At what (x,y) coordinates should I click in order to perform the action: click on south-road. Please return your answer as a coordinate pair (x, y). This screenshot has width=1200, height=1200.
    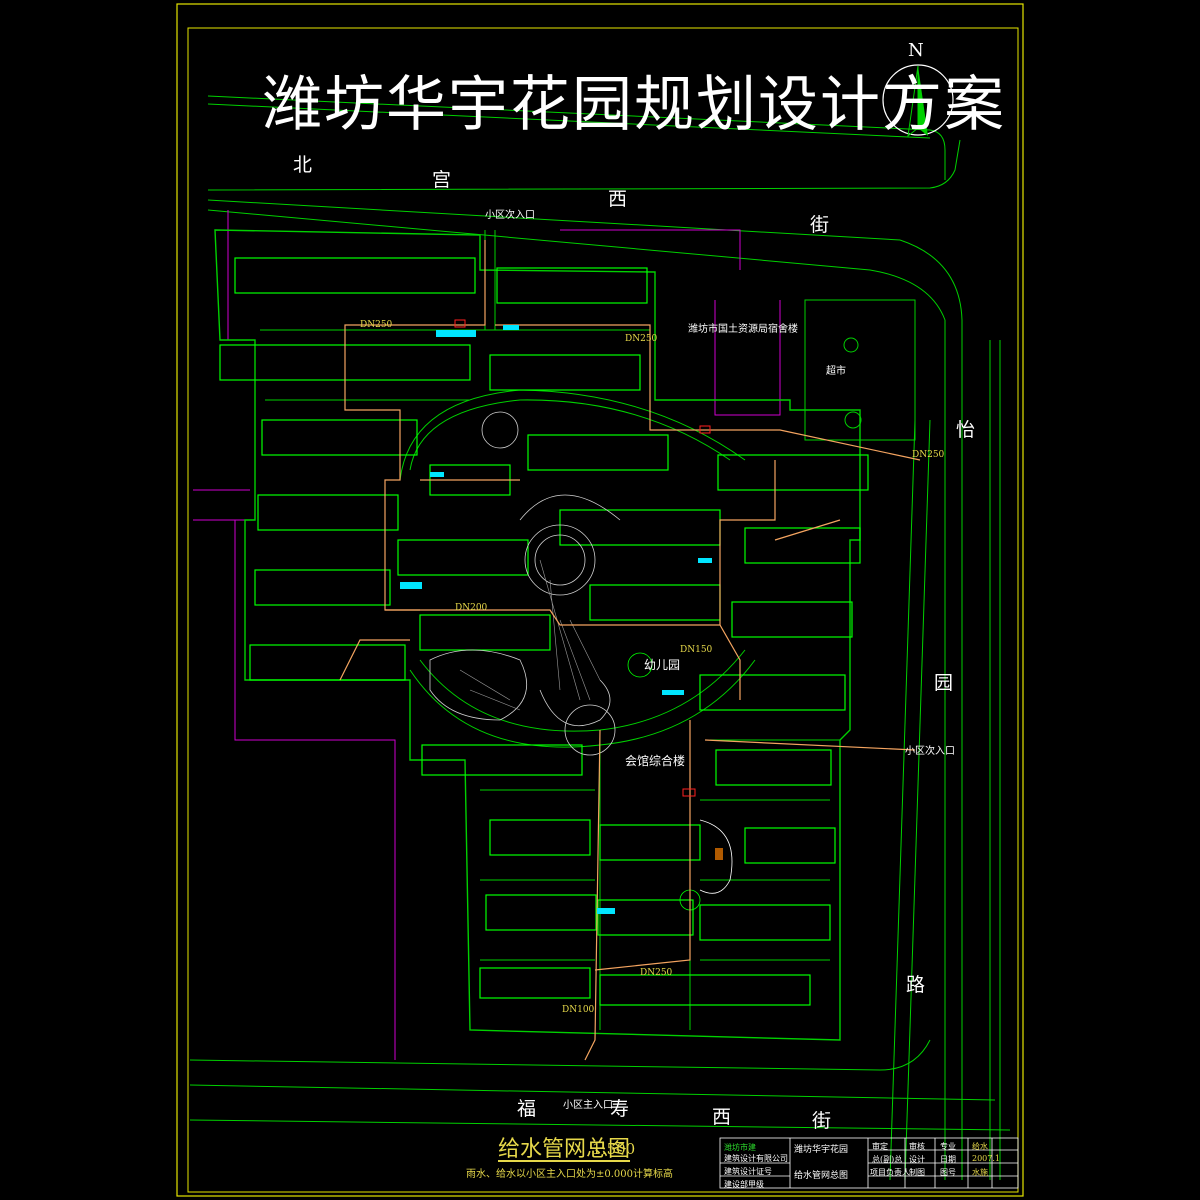
    Looking at the image, I should click on (600, 1085).